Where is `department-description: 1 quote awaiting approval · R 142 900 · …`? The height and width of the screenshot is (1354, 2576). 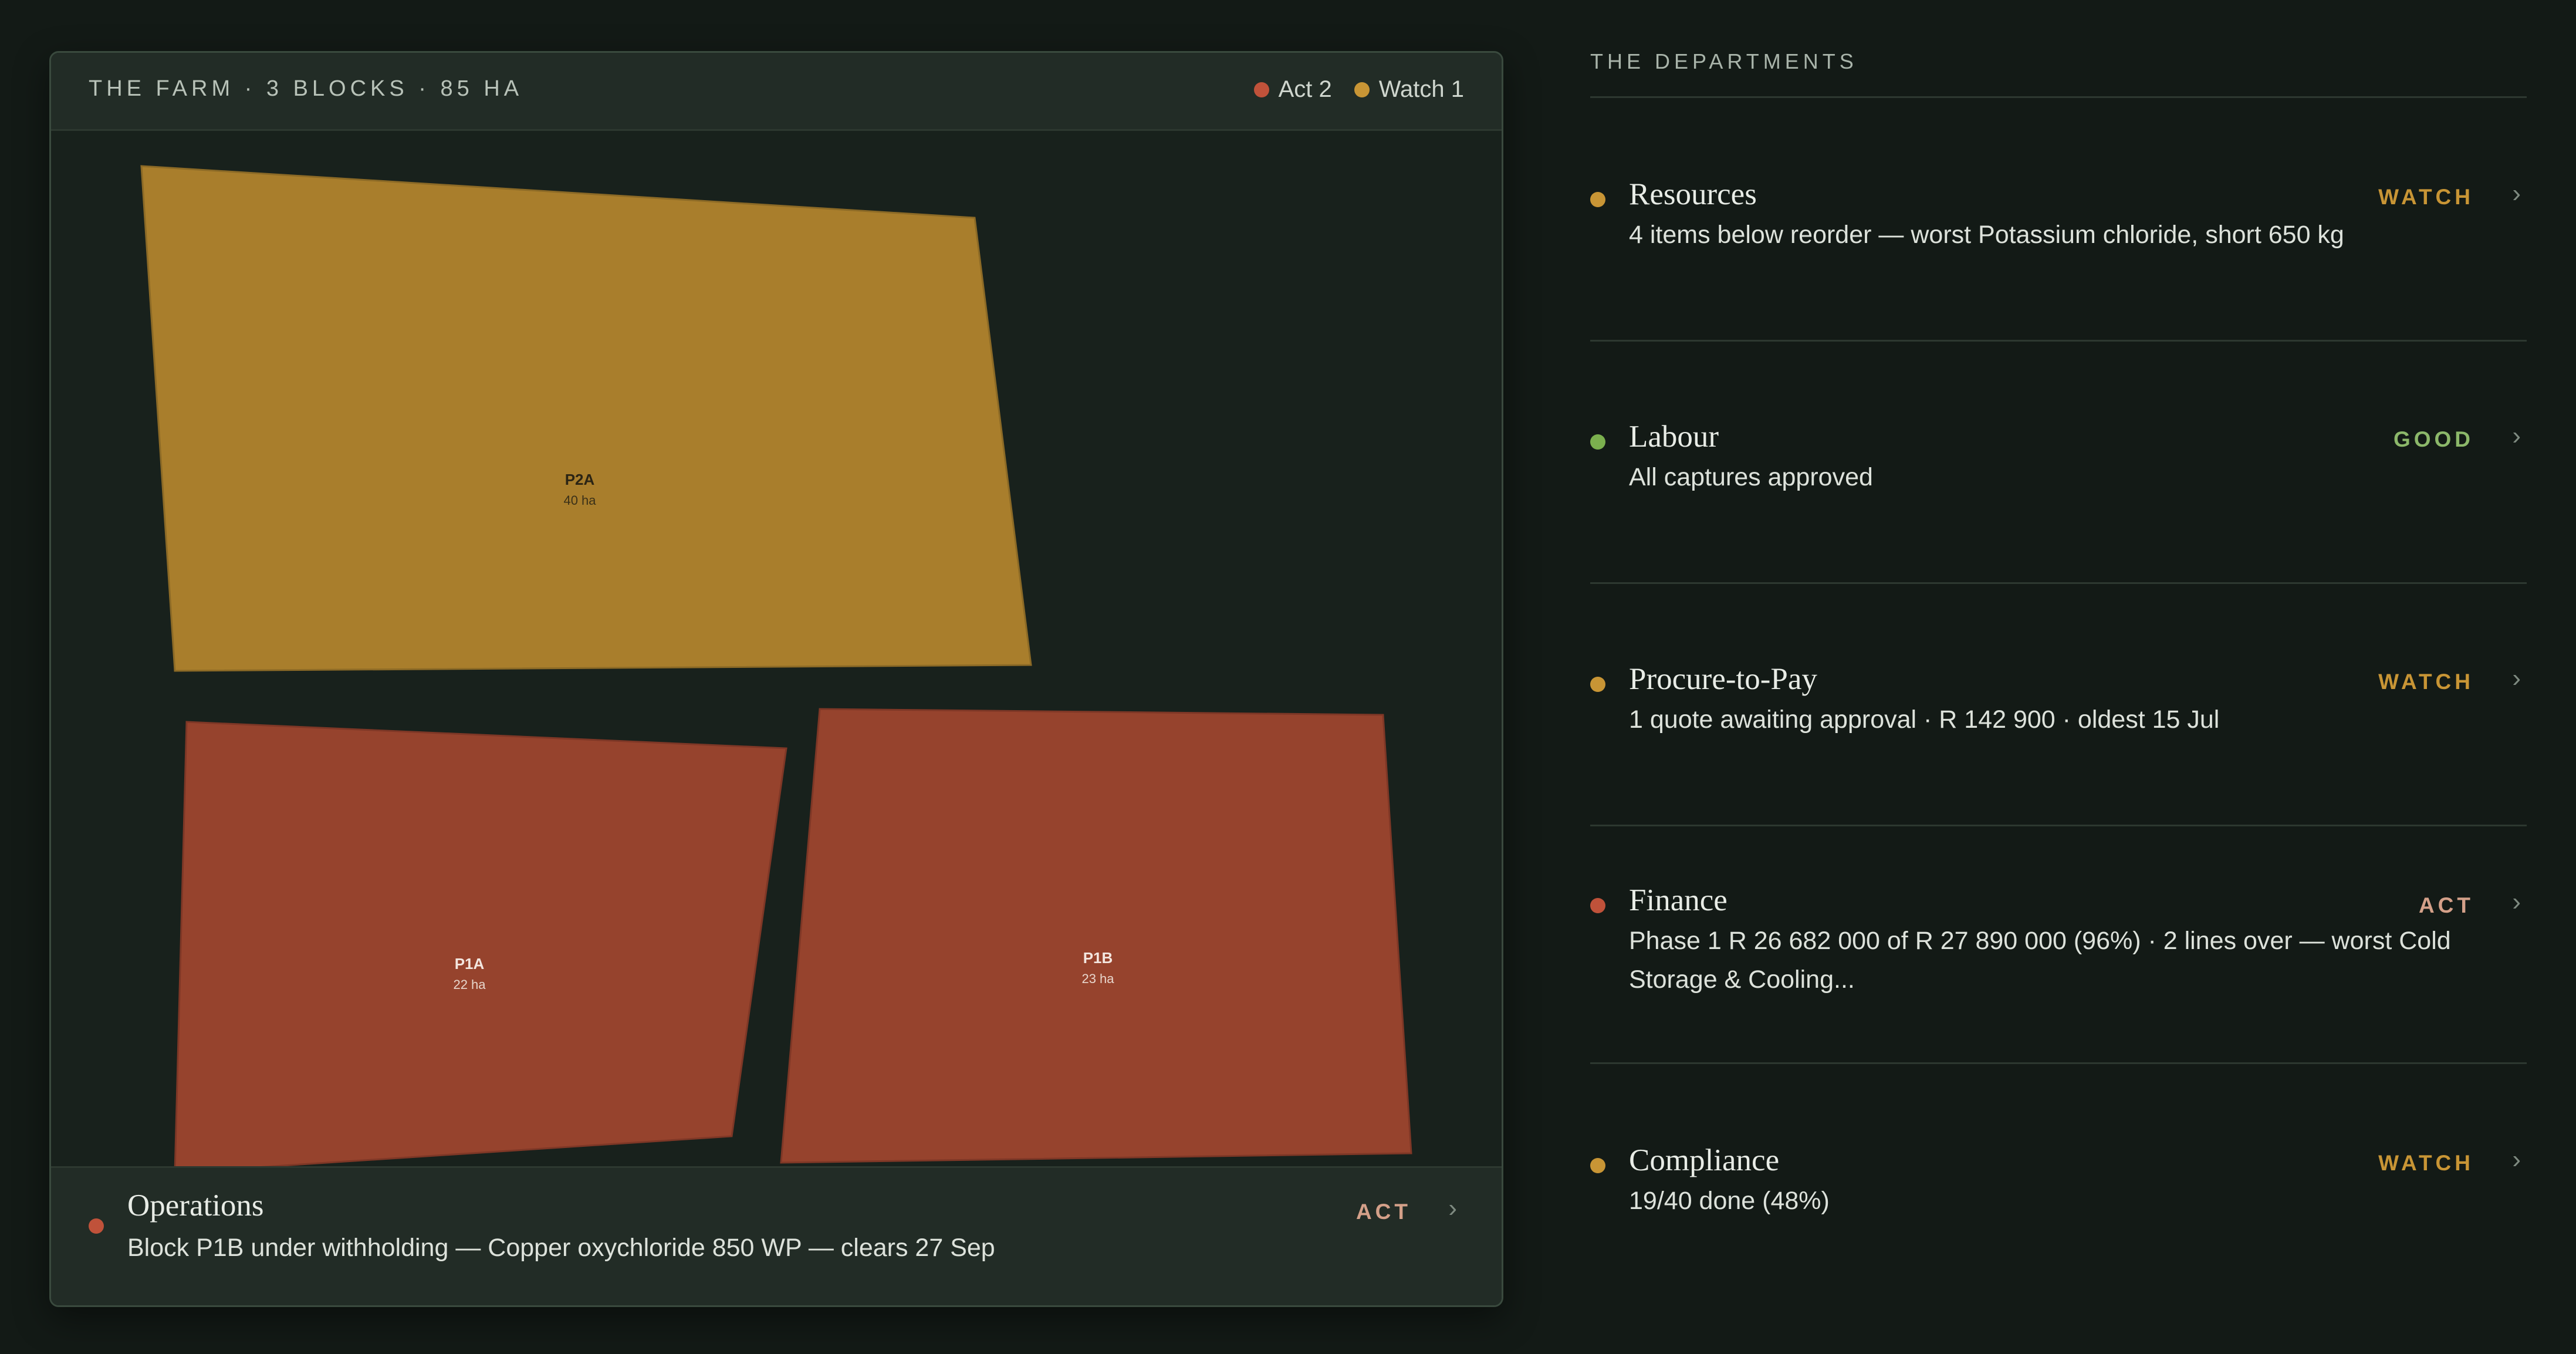
department-description: 1 quote awaiting approval · R 142 900 · … is located at coordinates (1924, 719).